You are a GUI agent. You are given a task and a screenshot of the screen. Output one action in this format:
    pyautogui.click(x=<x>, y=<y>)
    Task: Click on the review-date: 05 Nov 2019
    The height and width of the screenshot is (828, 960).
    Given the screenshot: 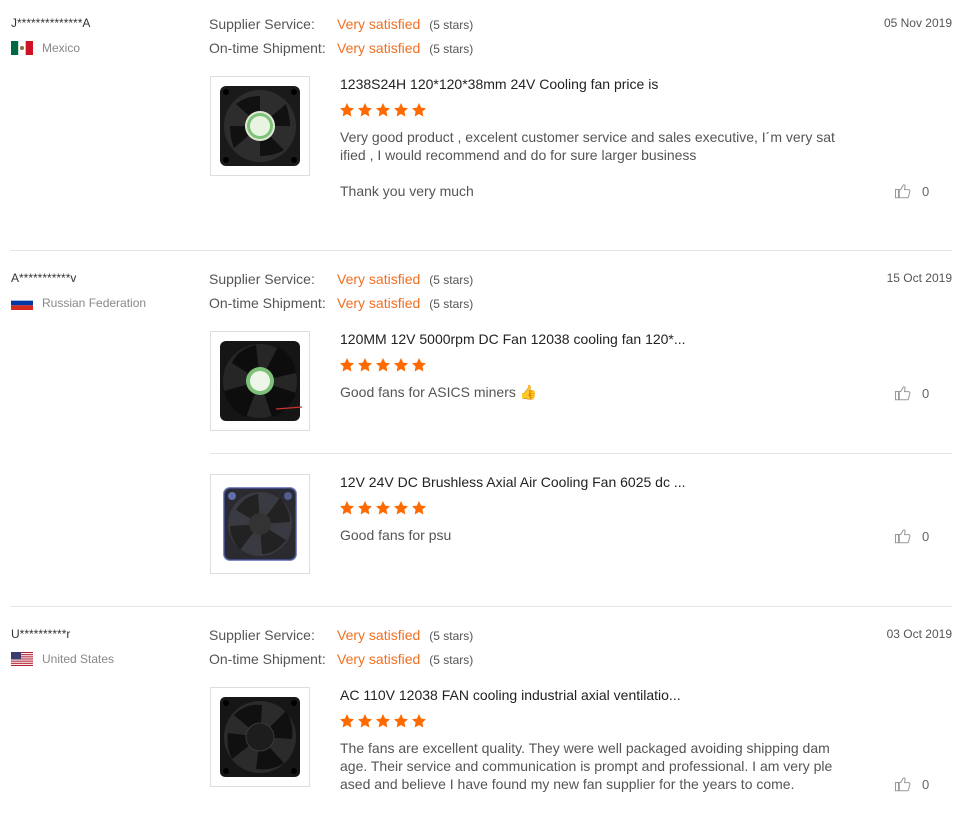 What is the action you would take?
    pyautogui.click(x=917, y=23)
    